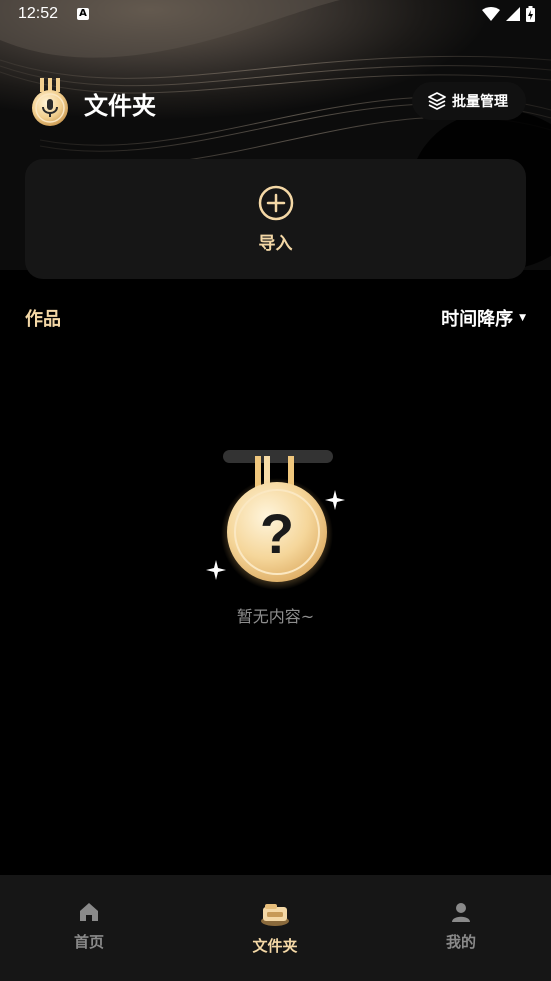  Describe the element at coordinates (120, 106) in the screenshot. I see `page-title: 文件夹` at that location.